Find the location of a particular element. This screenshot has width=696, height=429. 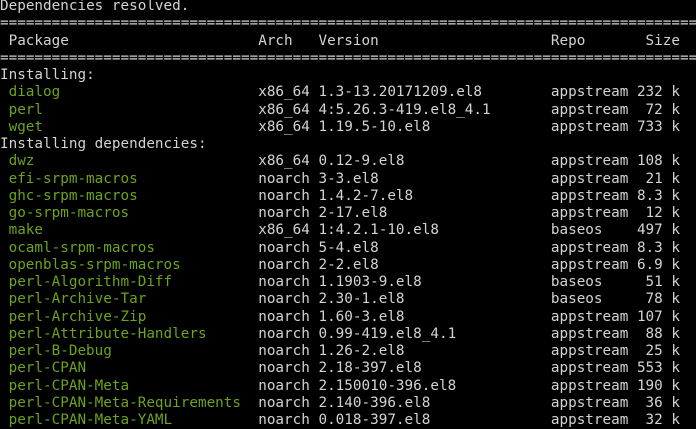

cell-package: efi-srpm-macros is located at coordinates (73, 178).